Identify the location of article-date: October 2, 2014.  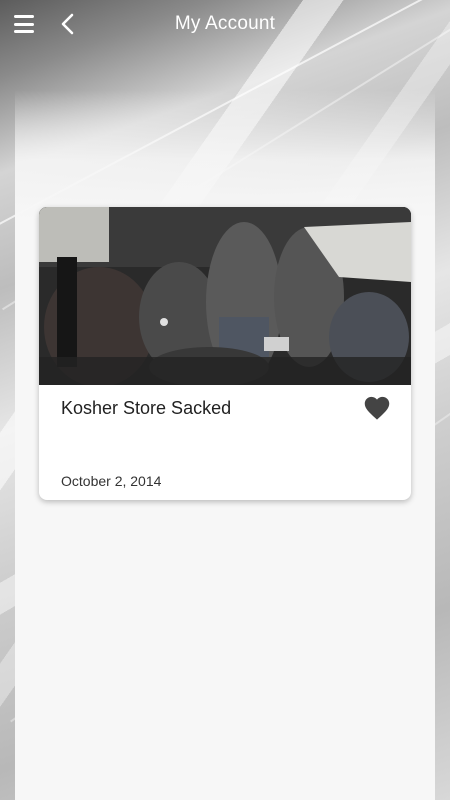
(111, 481).